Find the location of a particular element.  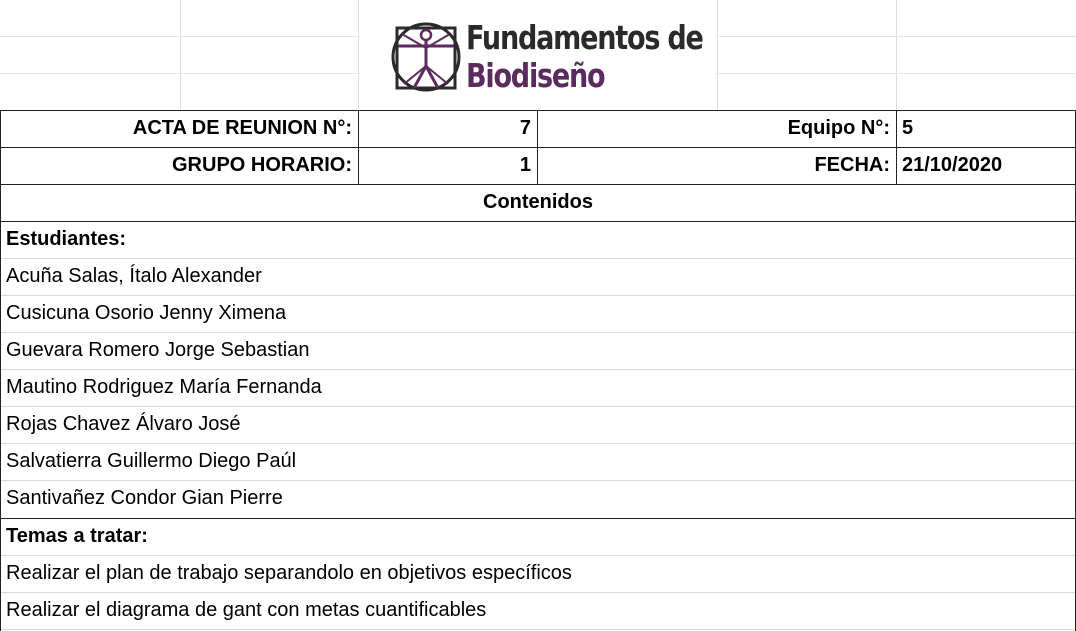

logo-title-line1: Fundamentos de is located at coordinates (585, 37).